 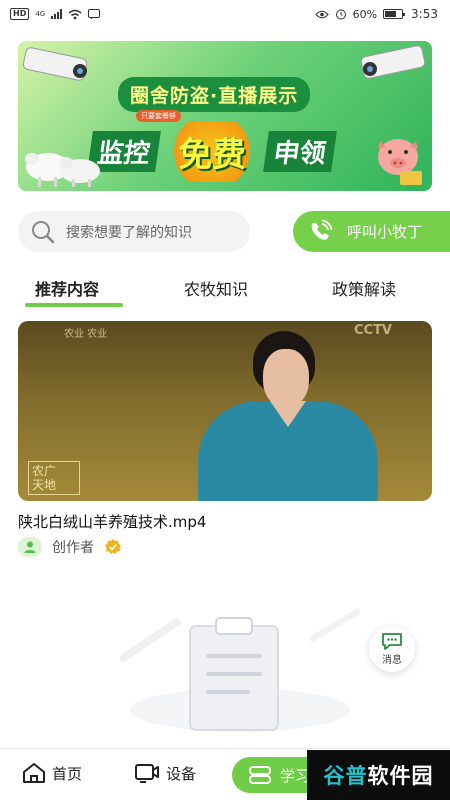 What do you see at coordinates (44, 471) in the screenshot?
I see `corner-label-line1: 农广` at bounding box center [44, 471].